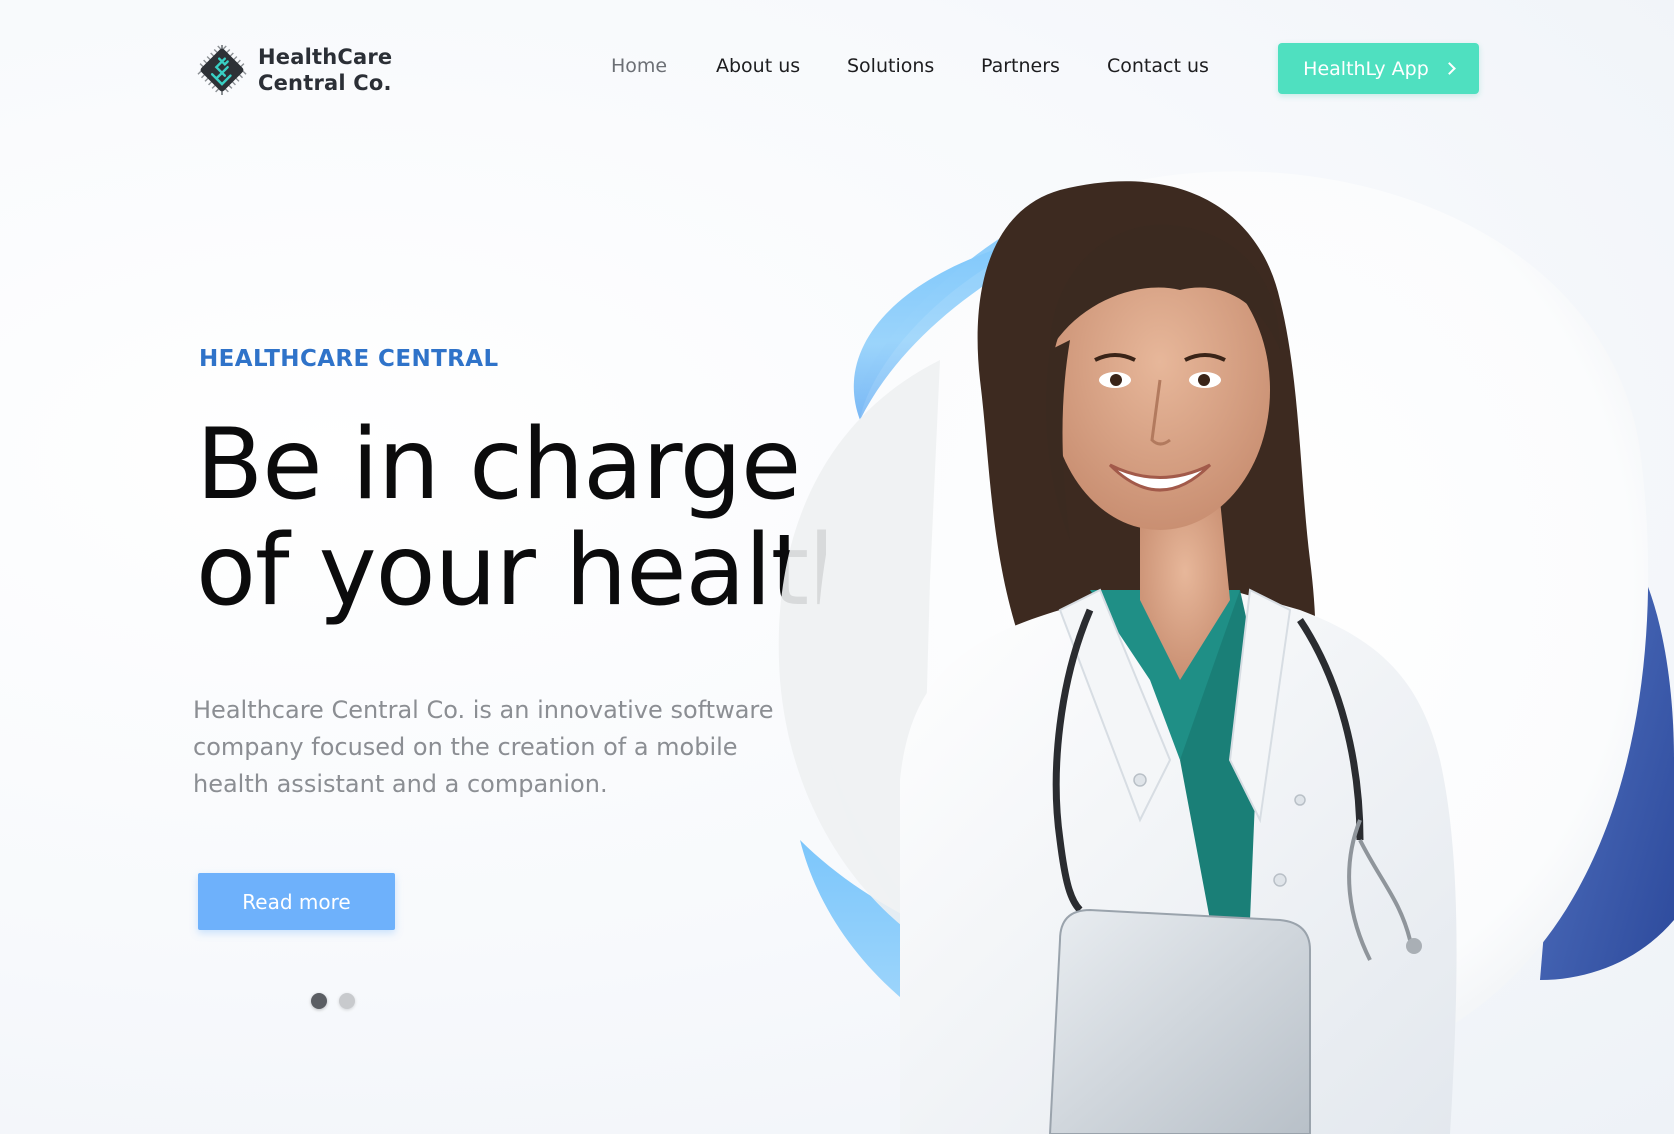 This screenshot has height=1134, width=1674. Describe the element at coordinates (325, 83) in the screenshot. I see `brand-name-line2: Central Co.` at that location.